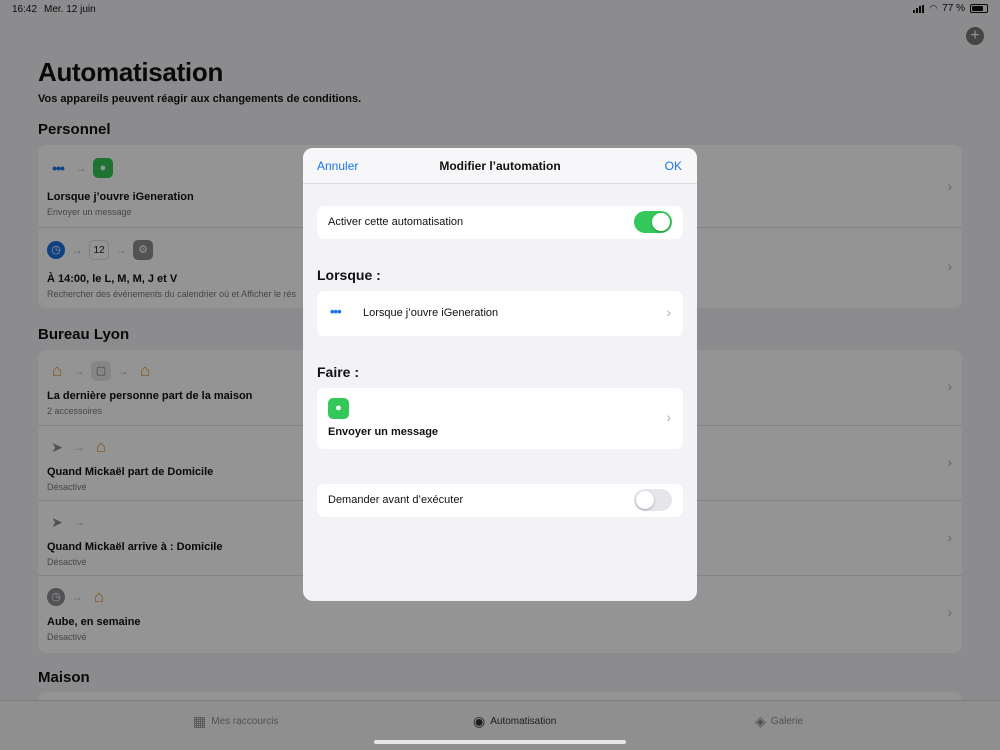 The image size is (1000, 750). What do you see at coordinates (500, 222) in the screenshot?
I see `enable-automation-row: Activer cette automatisation` at bounding box center [500, 222].